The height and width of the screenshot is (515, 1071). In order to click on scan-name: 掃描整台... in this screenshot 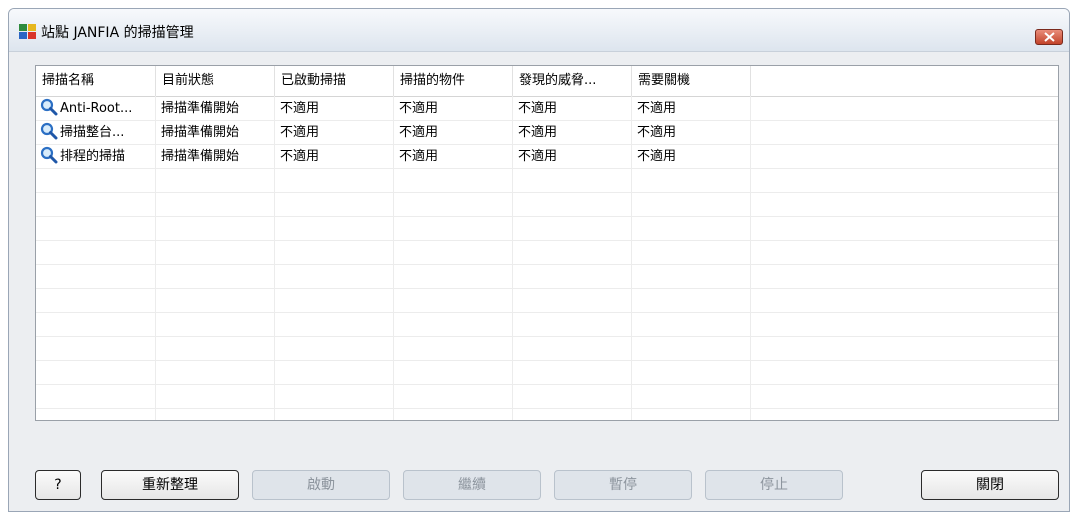, I will do `click(92, 132)`.